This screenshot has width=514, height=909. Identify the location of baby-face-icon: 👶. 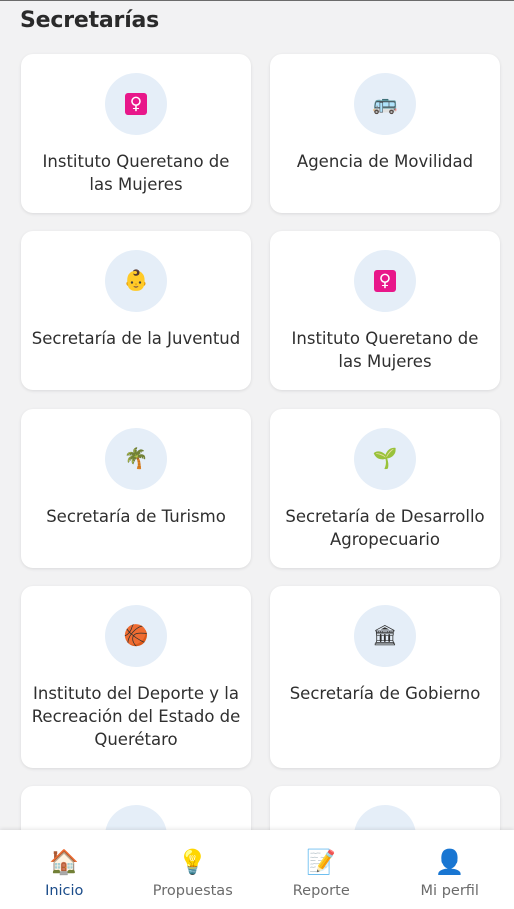
(136, 281).